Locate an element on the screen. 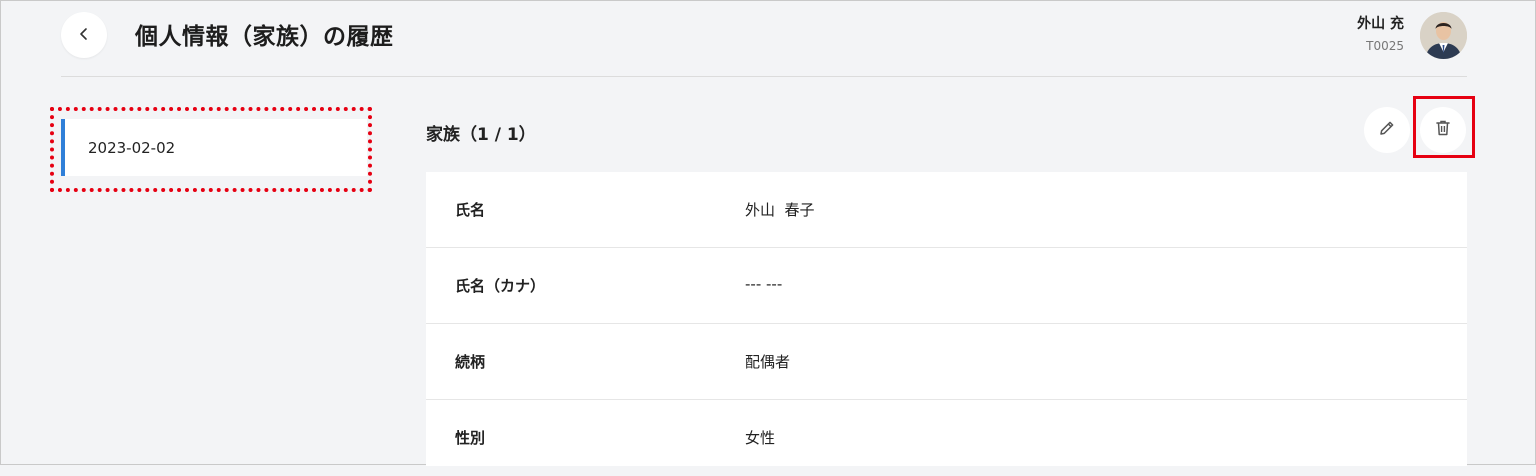 The height and width of the screenshot is (476, 1536). row-label: 氏名（カナ） is located at coordinates (500, 286).